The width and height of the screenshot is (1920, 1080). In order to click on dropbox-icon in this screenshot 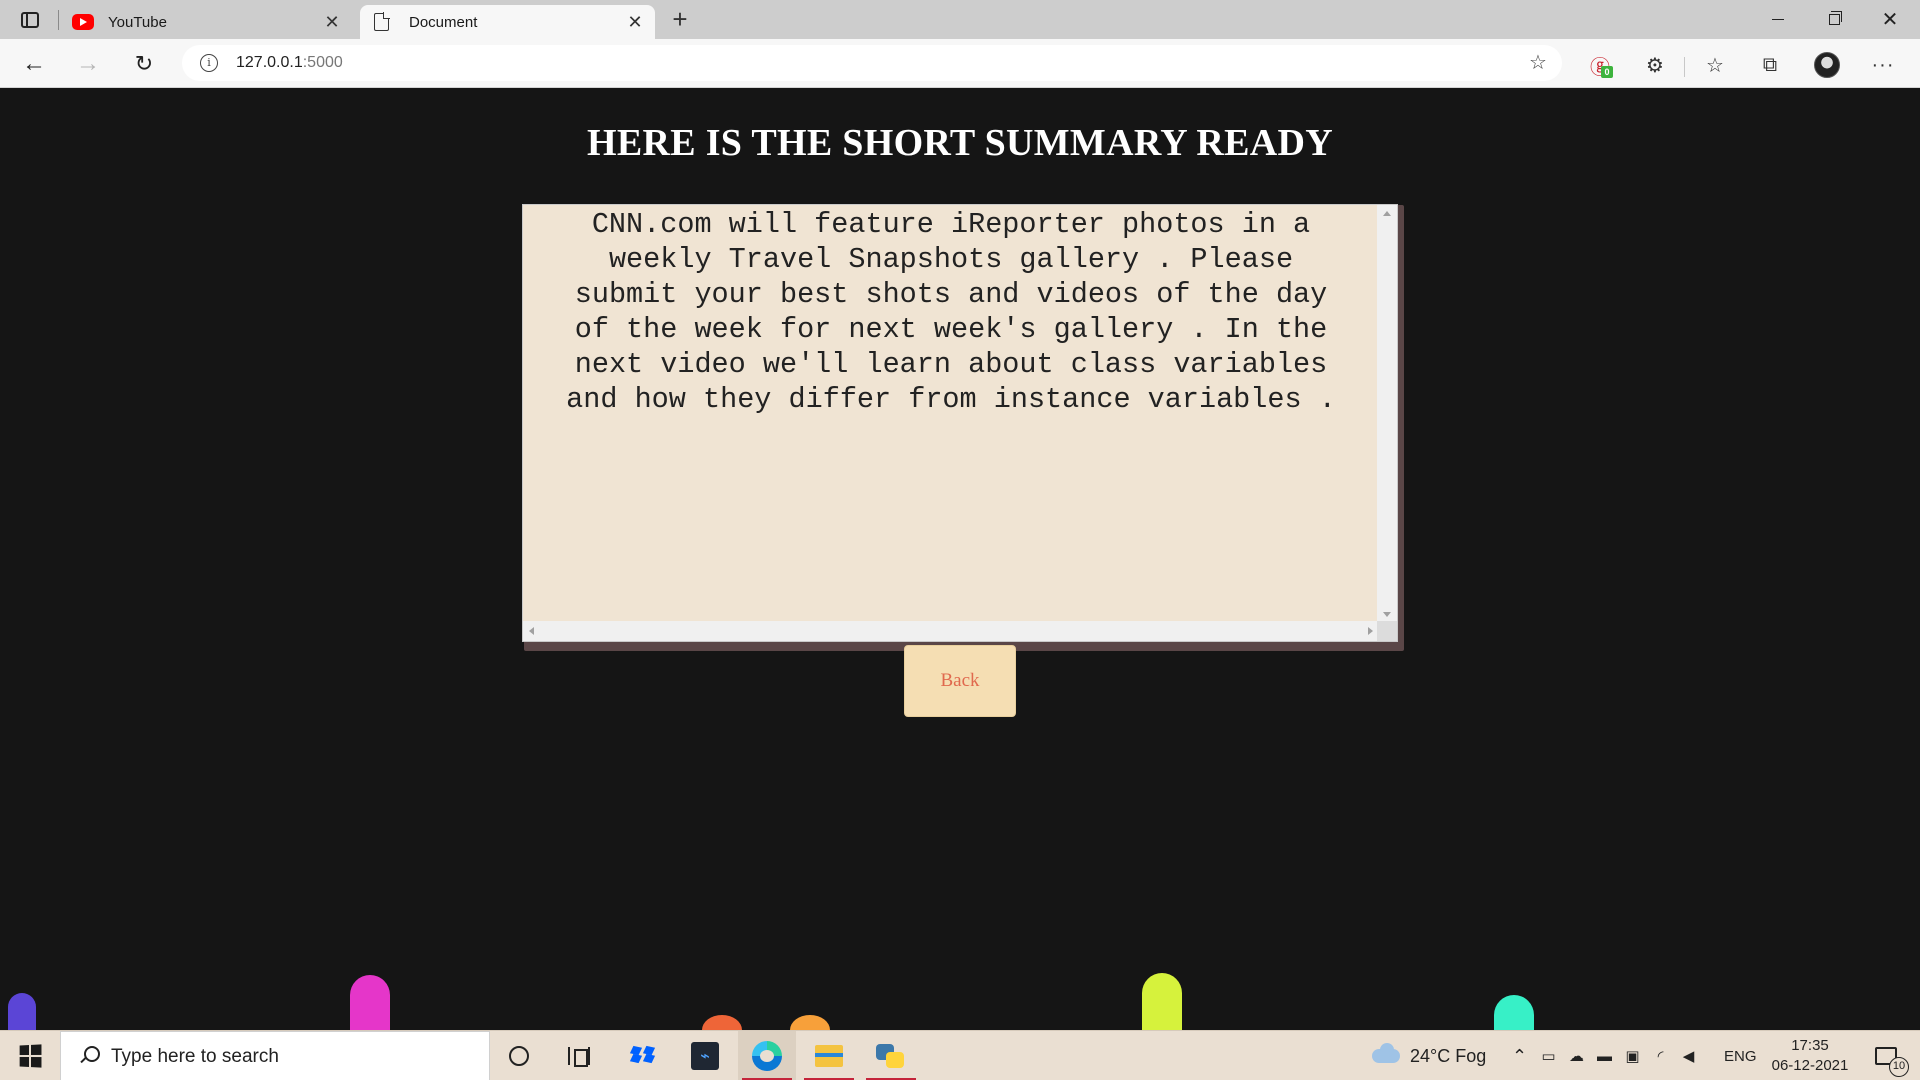, I will do `click(643, 1056)`.